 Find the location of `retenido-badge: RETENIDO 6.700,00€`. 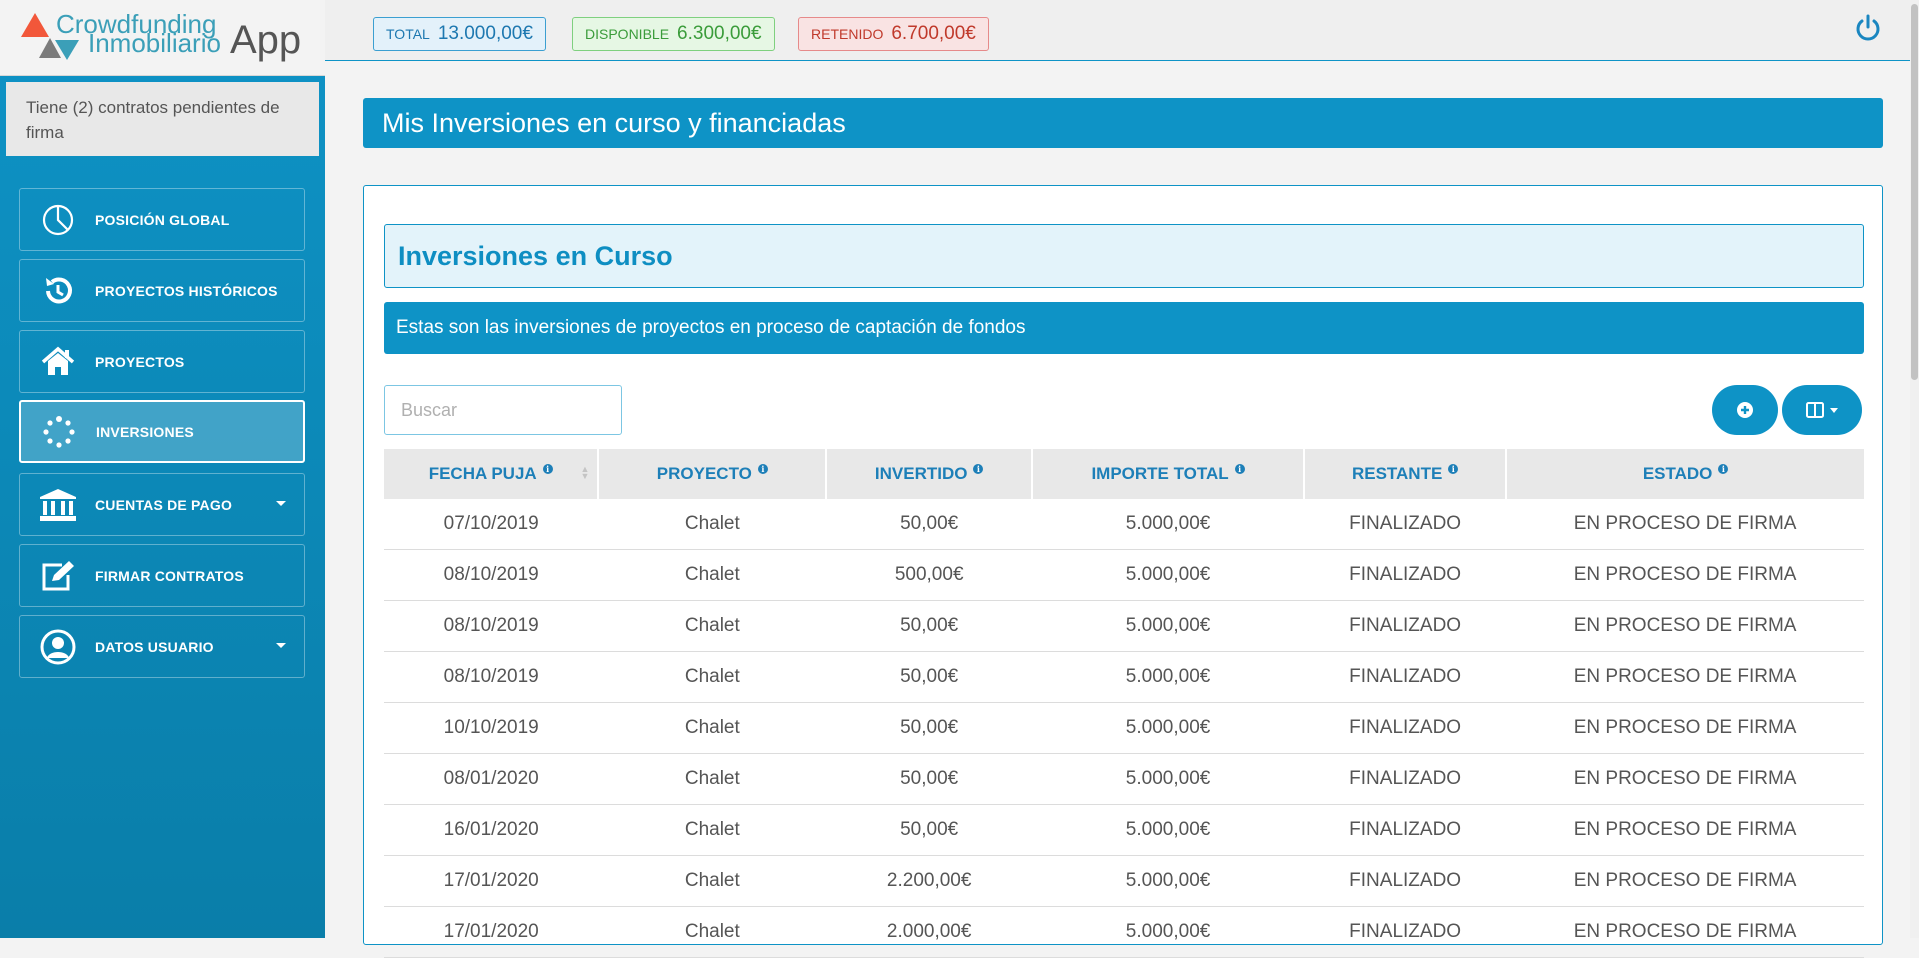

retenido-badge: RETENIDO 6.700,00€ is located at coordinates (893, 34).